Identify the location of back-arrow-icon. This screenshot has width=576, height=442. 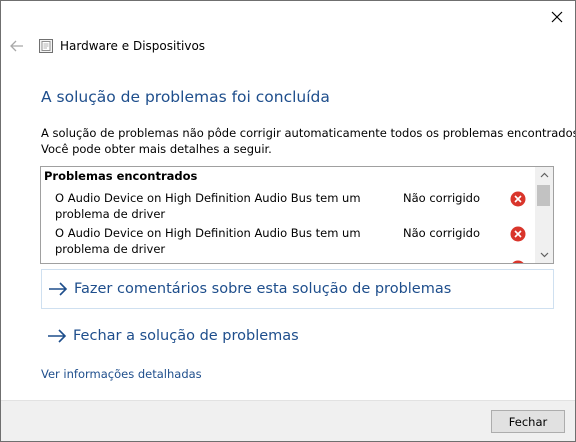
(16, 46).